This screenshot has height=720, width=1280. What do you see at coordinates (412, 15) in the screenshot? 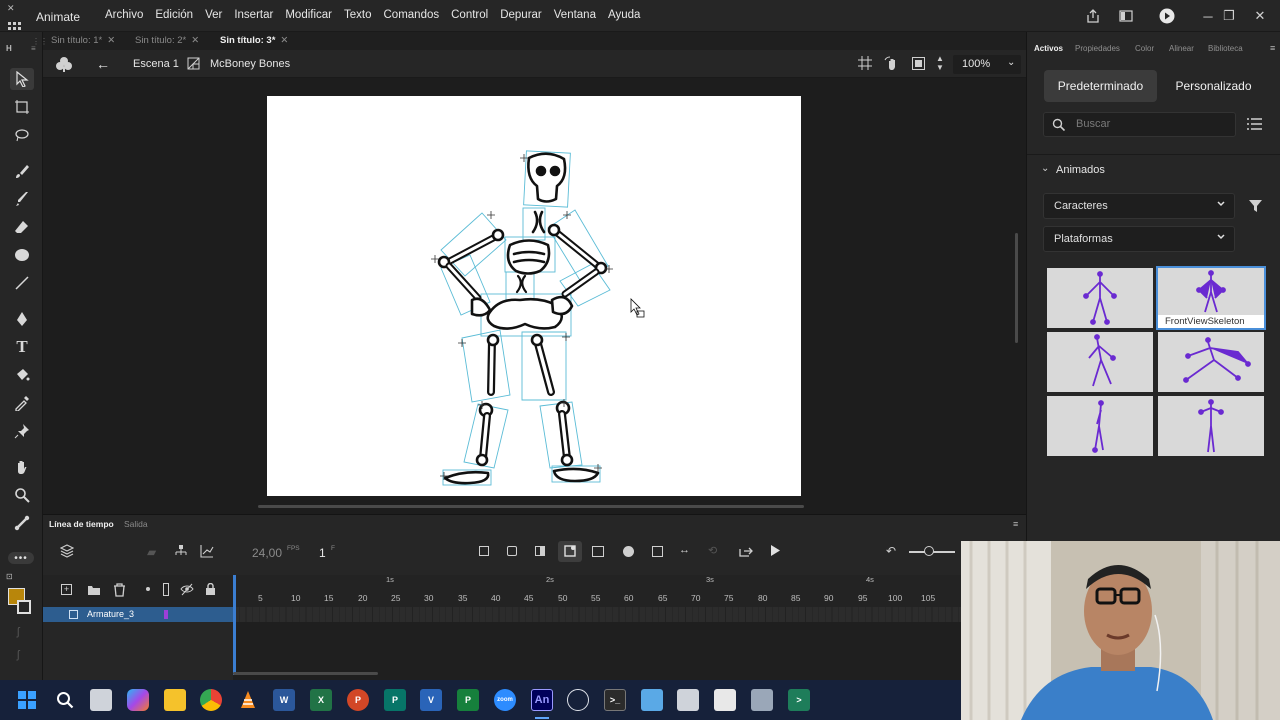
I see `menu-comandos: Comandos` at bounding box center [412, 15].